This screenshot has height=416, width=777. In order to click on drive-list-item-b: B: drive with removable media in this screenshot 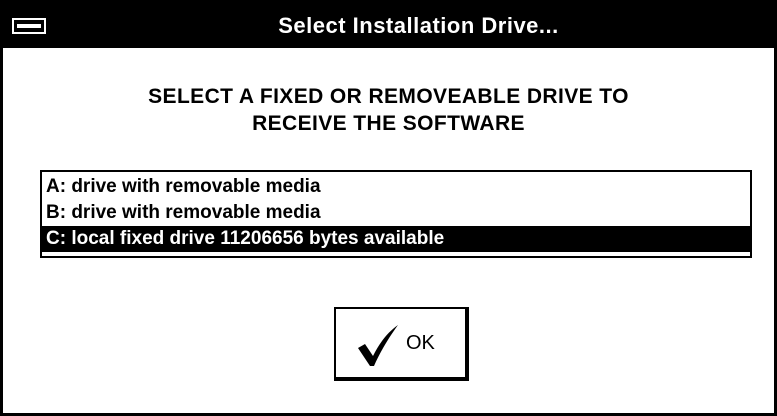, I will do `click(396, 213)`.